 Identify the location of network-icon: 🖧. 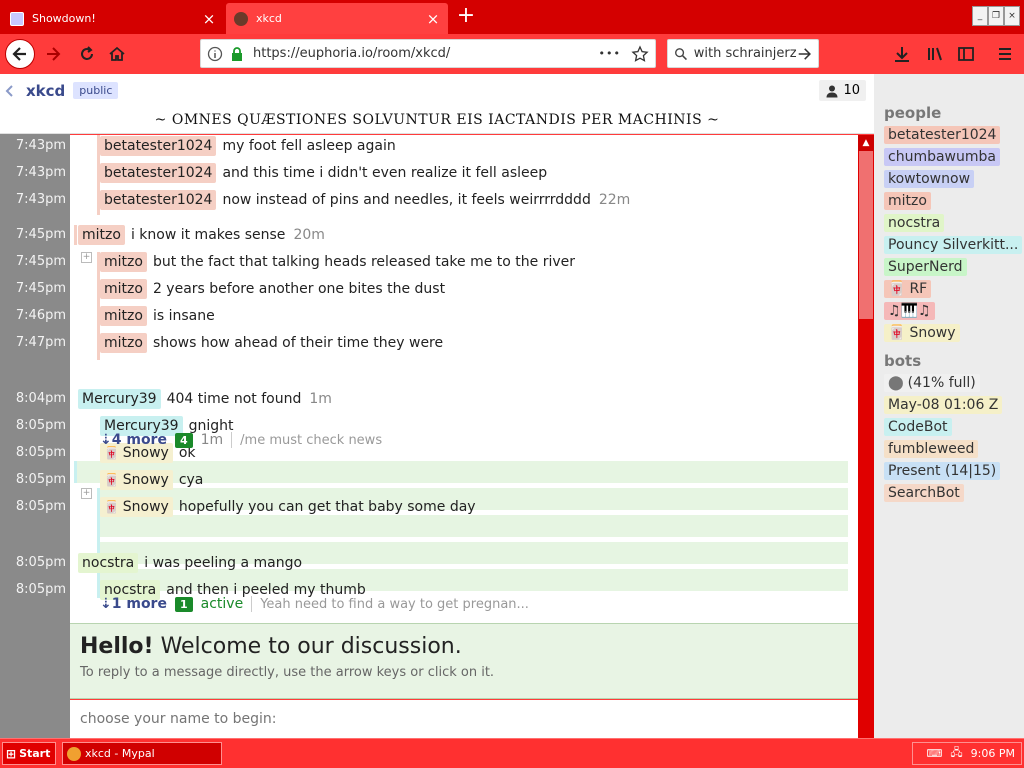
(956, 753).